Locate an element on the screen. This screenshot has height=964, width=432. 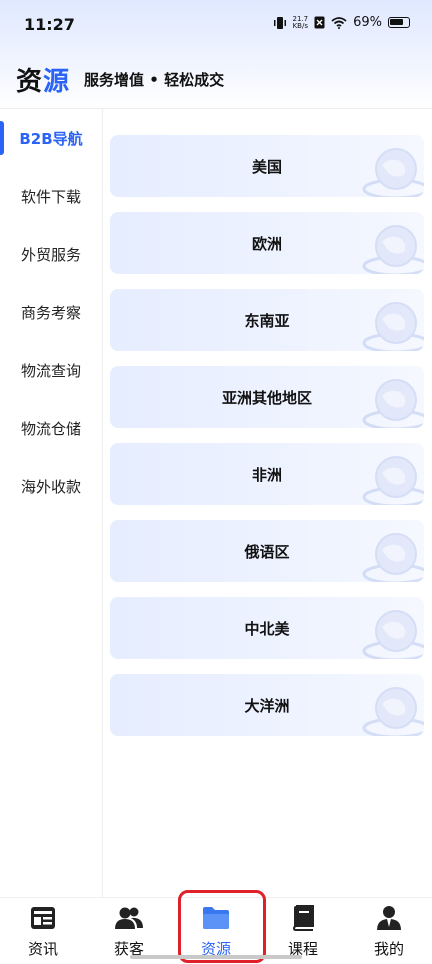
region-card: 美国 is located at coordinates (267, 166).